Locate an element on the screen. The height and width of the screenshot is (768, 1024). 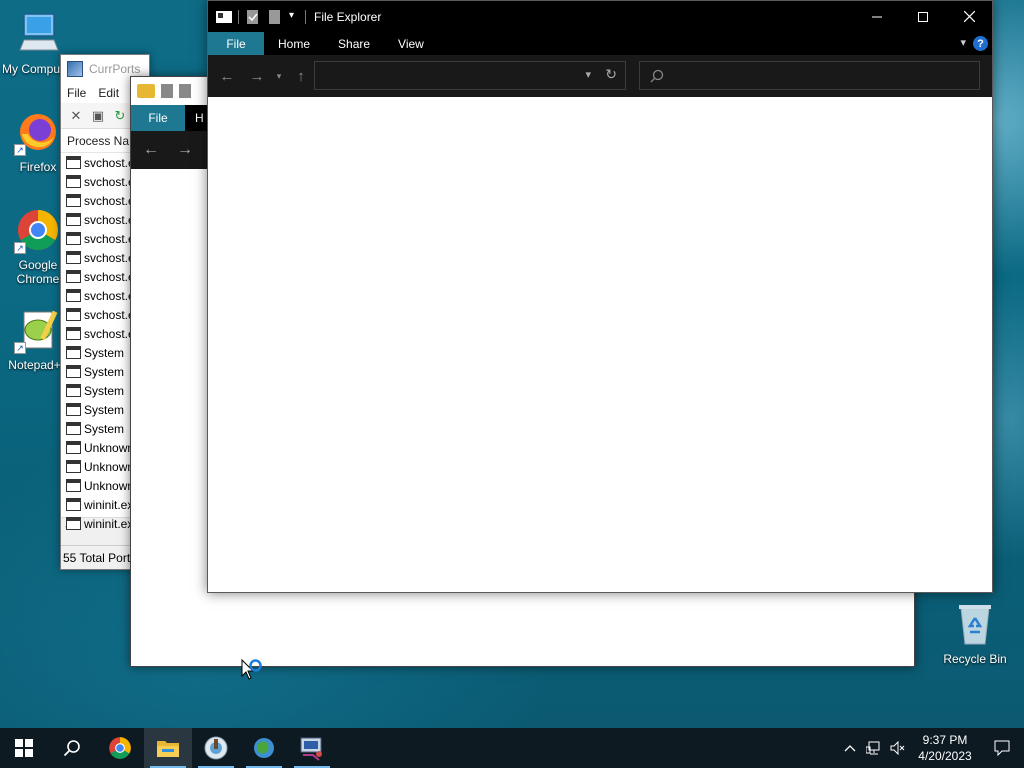
computer-icon is located at coordinates (38, 34).